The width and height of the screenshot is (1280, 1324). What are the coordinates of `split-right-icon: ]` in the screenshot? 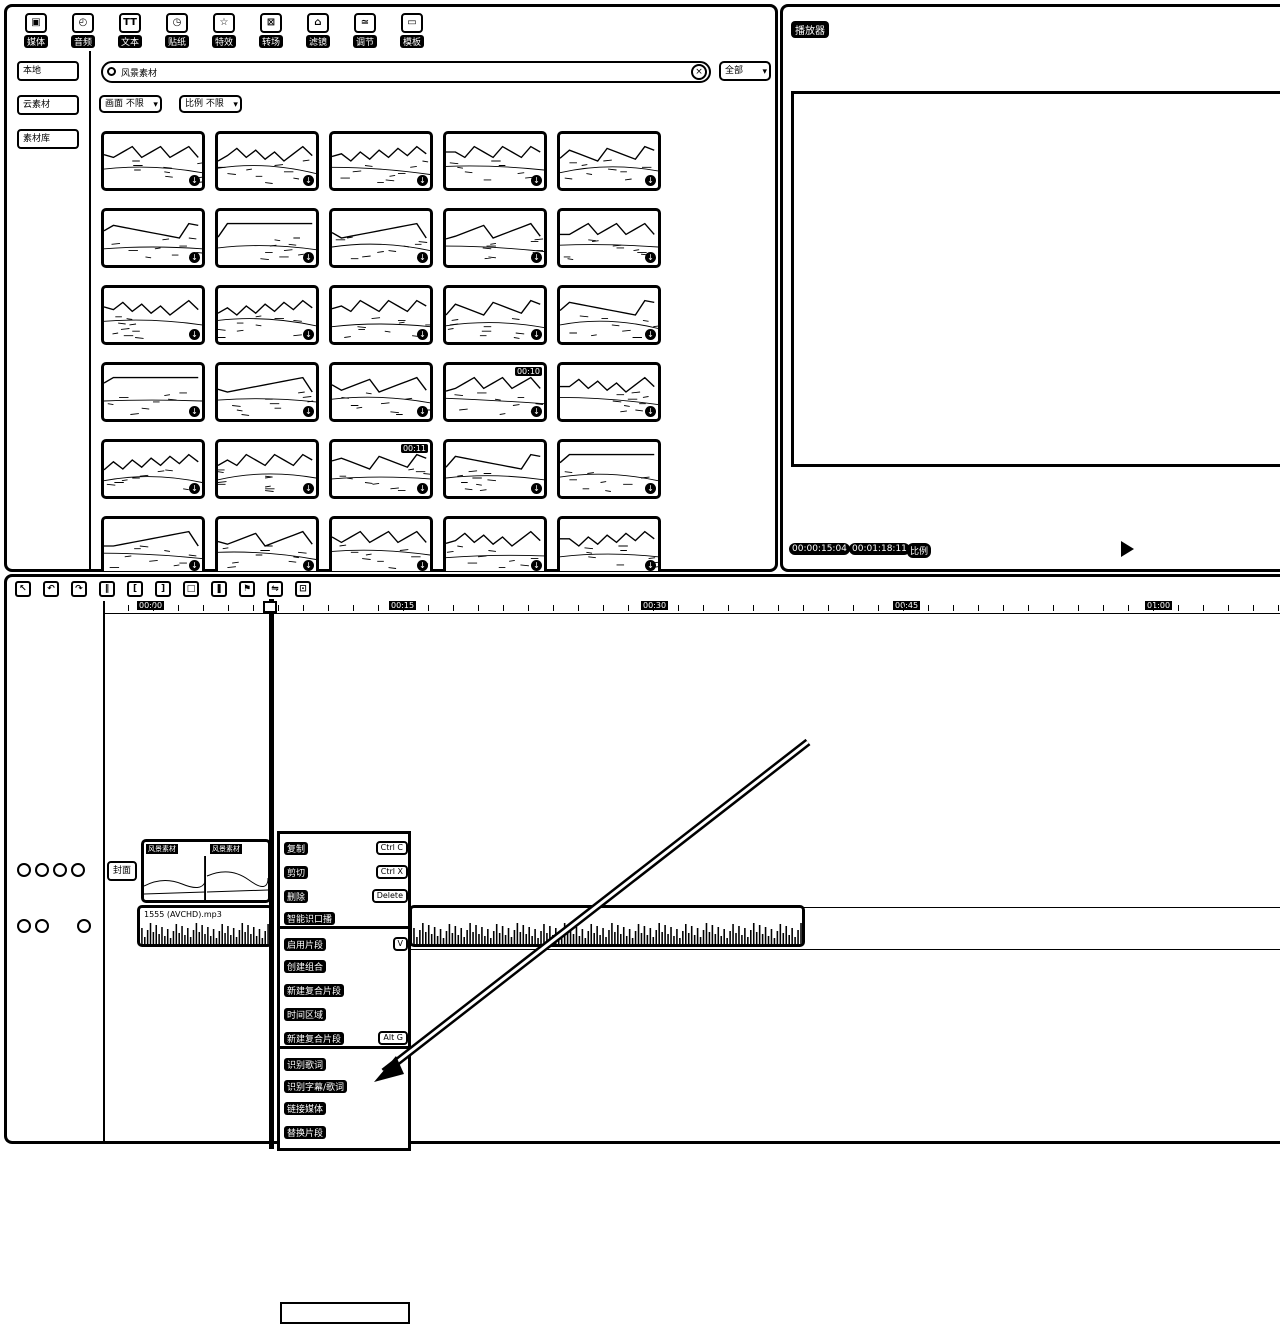 It's located at (163, 589).